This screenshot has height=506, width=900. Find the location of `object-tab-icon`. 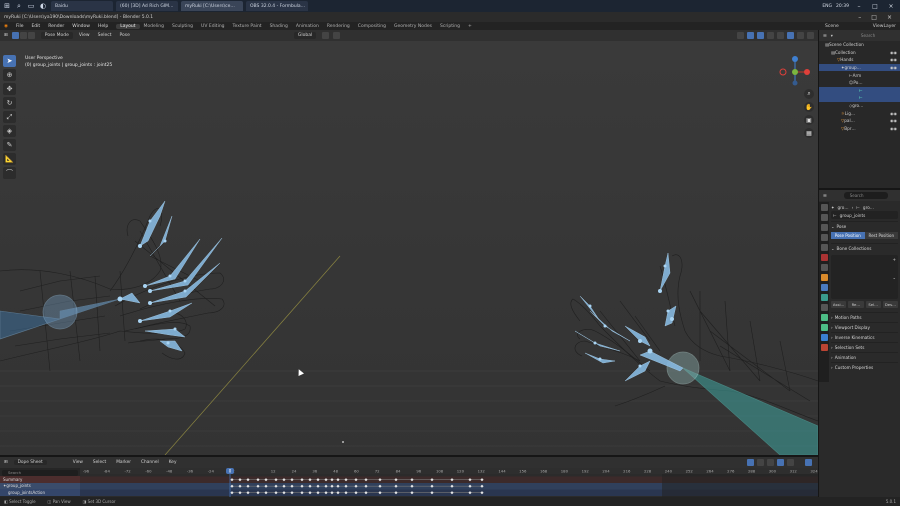

object-tab-icon is located at coordinates (824, 277).